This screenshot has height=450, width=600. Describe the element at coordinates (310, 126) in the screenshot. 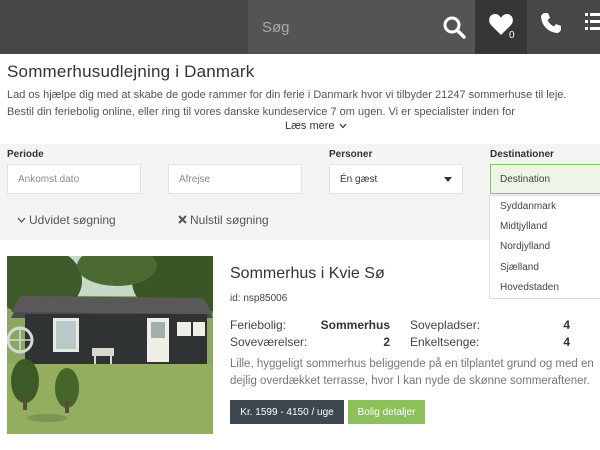

I see `read-more-label: Læs mere` at that location.